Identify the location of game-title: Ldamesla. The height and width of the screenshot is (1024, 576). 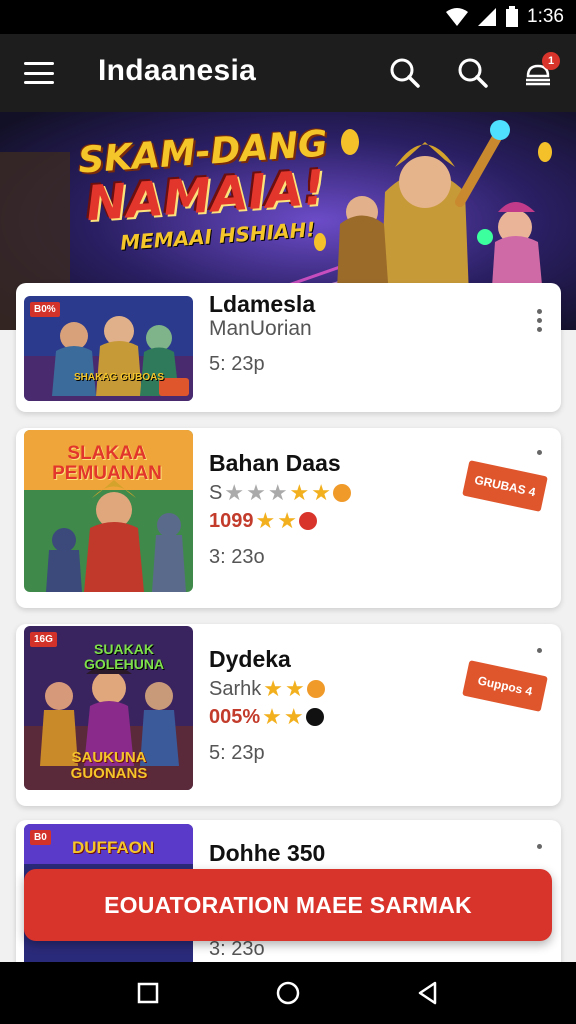
(262, 304).